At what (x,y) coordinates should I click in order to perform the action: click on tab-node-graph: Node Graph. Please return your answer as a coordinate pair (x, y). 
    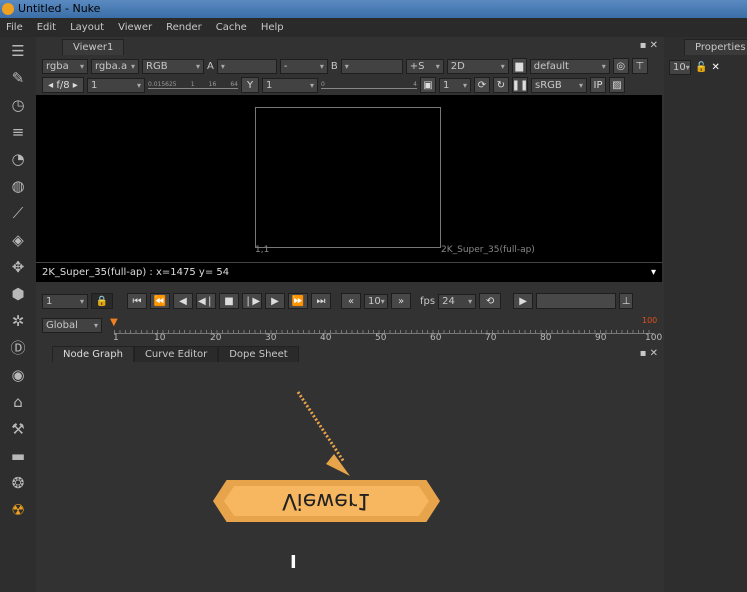
    Looking at the image, I should click on (93, 354).